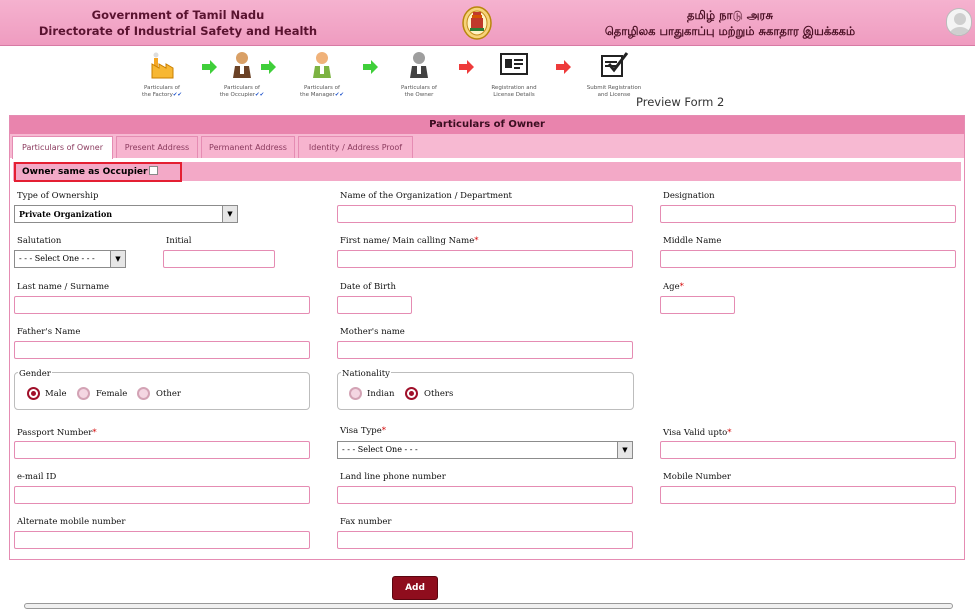 This screenshot has height=616, width=975. Describe the element at coordinates (162, 495) in the screenshot. I see `input-email` at that location.